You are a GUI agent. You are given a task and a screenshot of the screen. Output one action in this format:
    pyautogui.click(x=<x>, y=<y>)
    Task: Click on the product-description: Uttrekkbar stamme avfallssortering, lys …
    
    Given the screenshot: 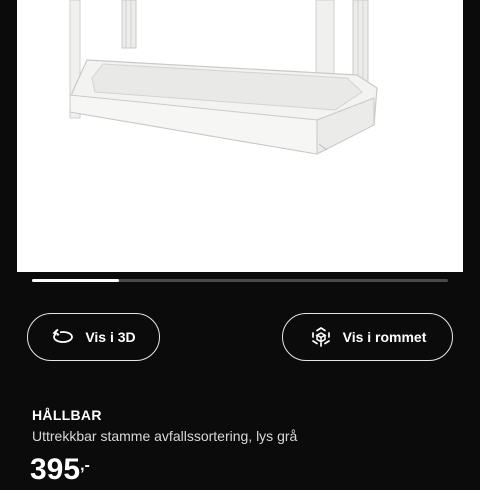 What is the action you would take?
    pyautogui.click(x=165, y=436)
    